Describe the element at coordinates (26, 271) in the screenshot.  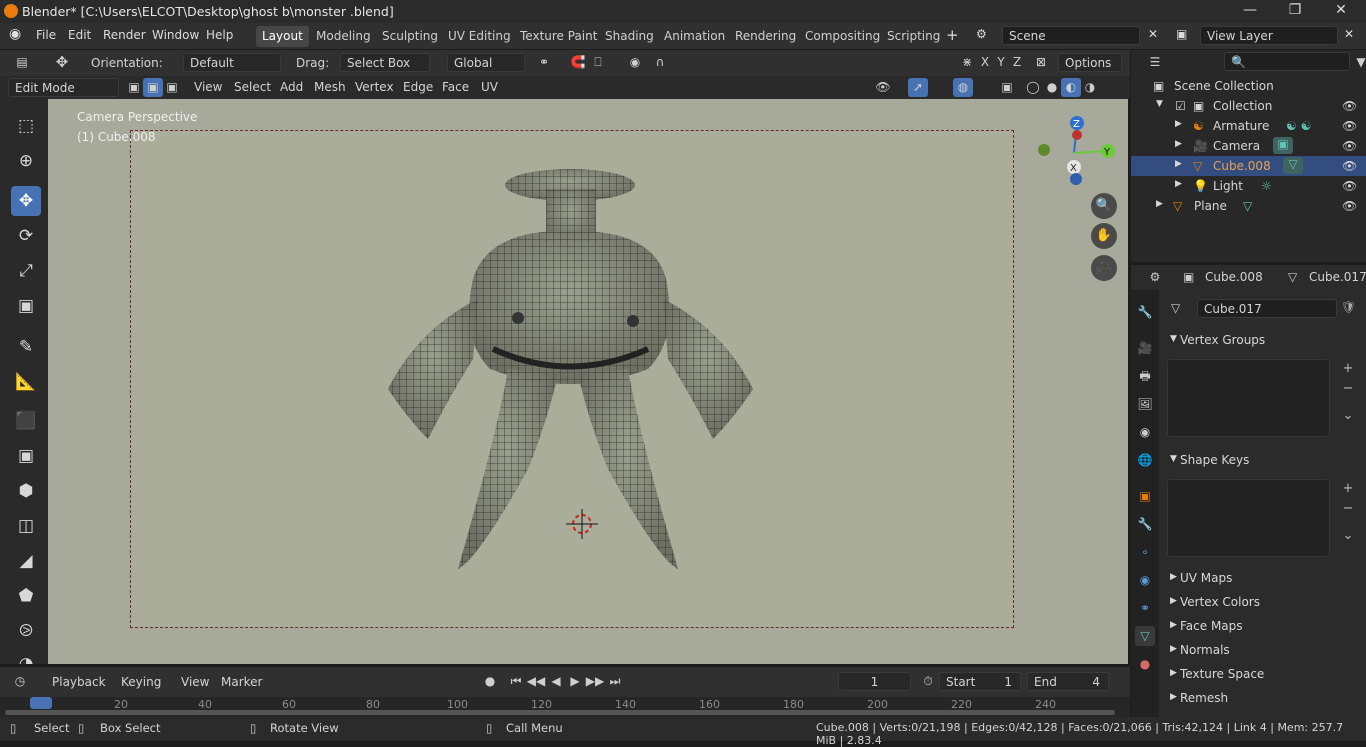
I see `scale-tool-icon: ⤢` at that location.